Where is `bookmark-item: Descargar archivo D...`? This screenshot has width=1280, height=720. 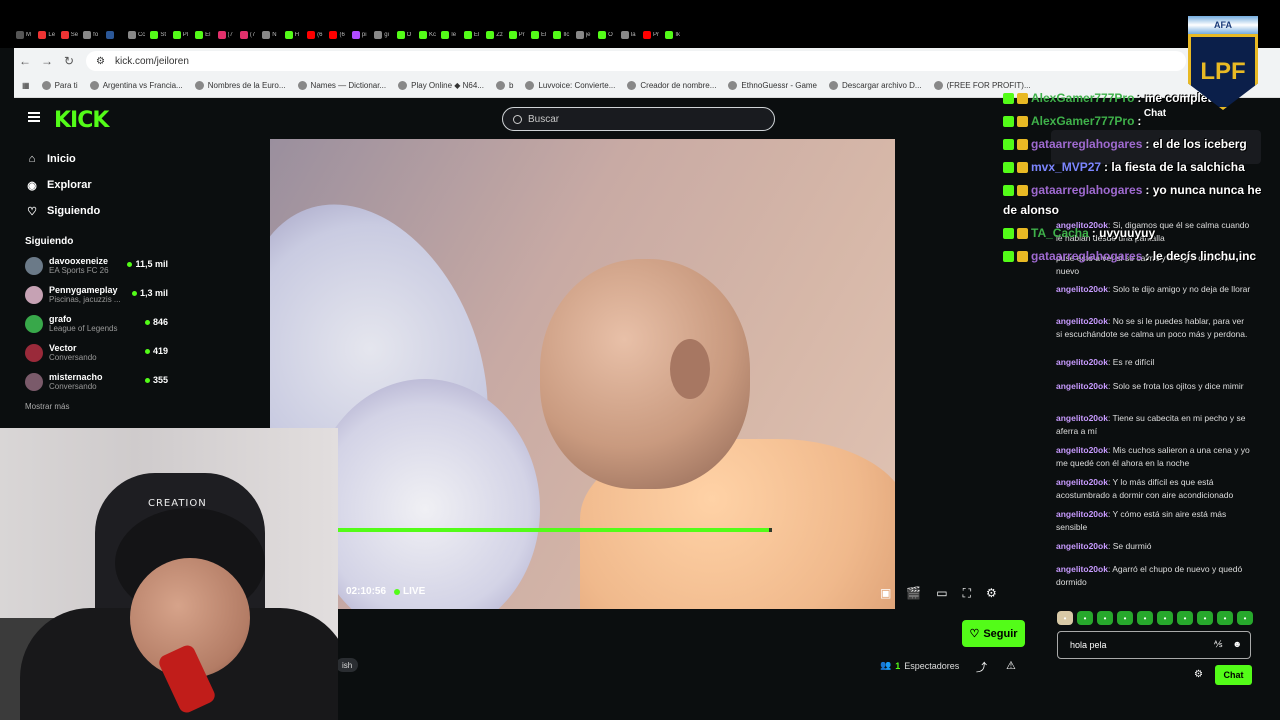
bookmark-item: Descargar archivo D... is located at coordinates (875, 85).